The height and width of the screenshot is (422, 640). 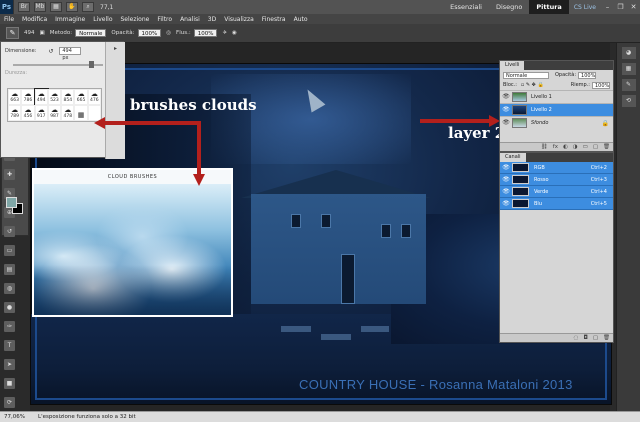 What do you see at coordinates (68, 113) in the screenshot?
I see `brush-preset: ☁ 478` at bounding box center [68, 113].